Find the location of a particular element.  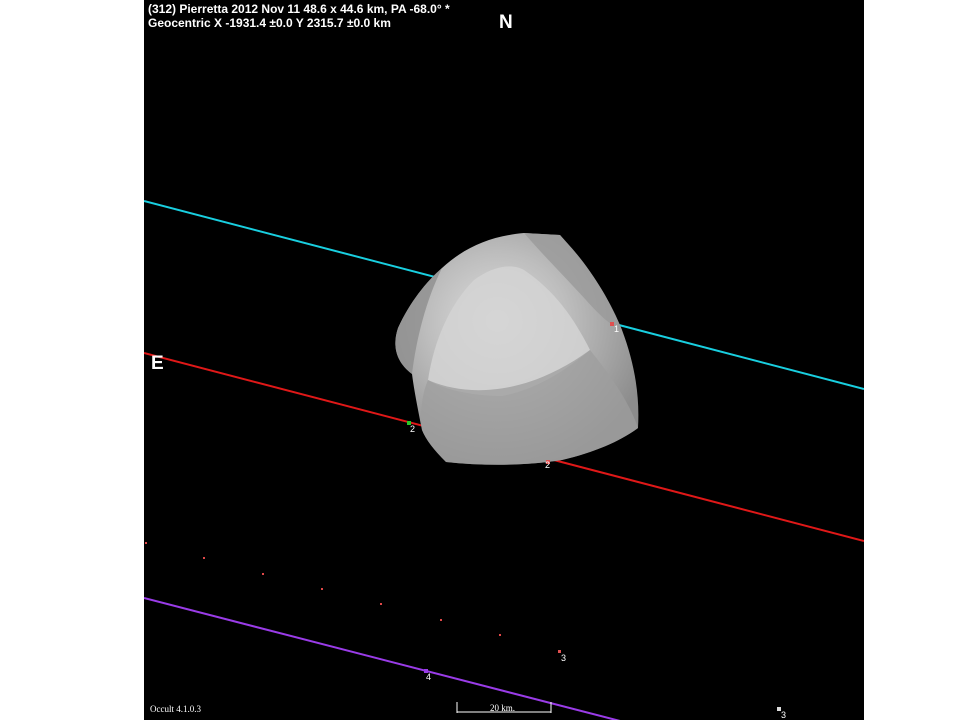

chord-label-3-far: 3 is located at coordinates (784, 715).